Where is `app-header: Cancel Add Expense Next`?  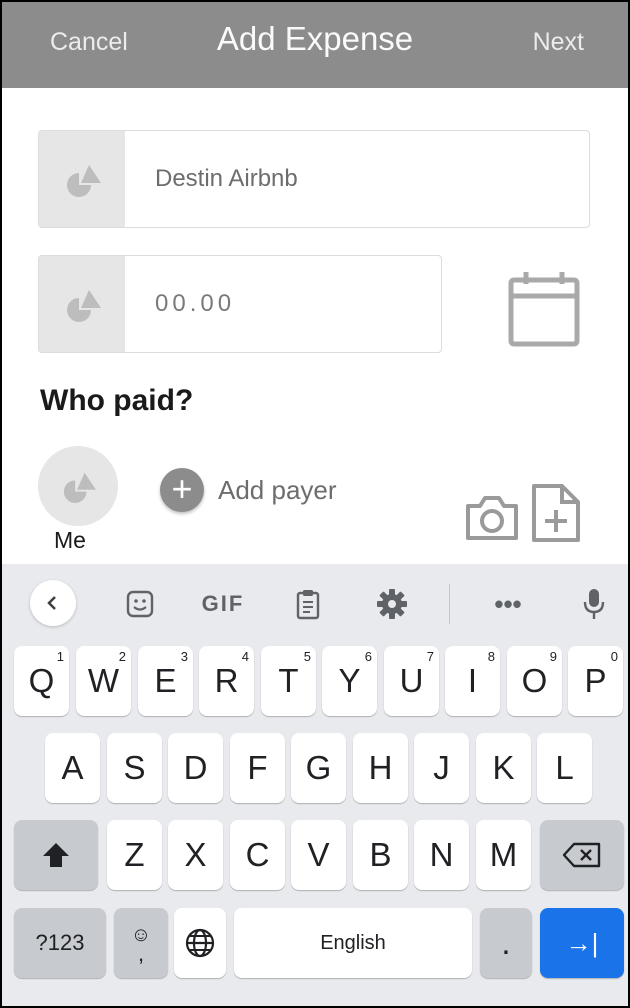
app-header: Cancel Add Expense Next is located at coordinates (315, 45).